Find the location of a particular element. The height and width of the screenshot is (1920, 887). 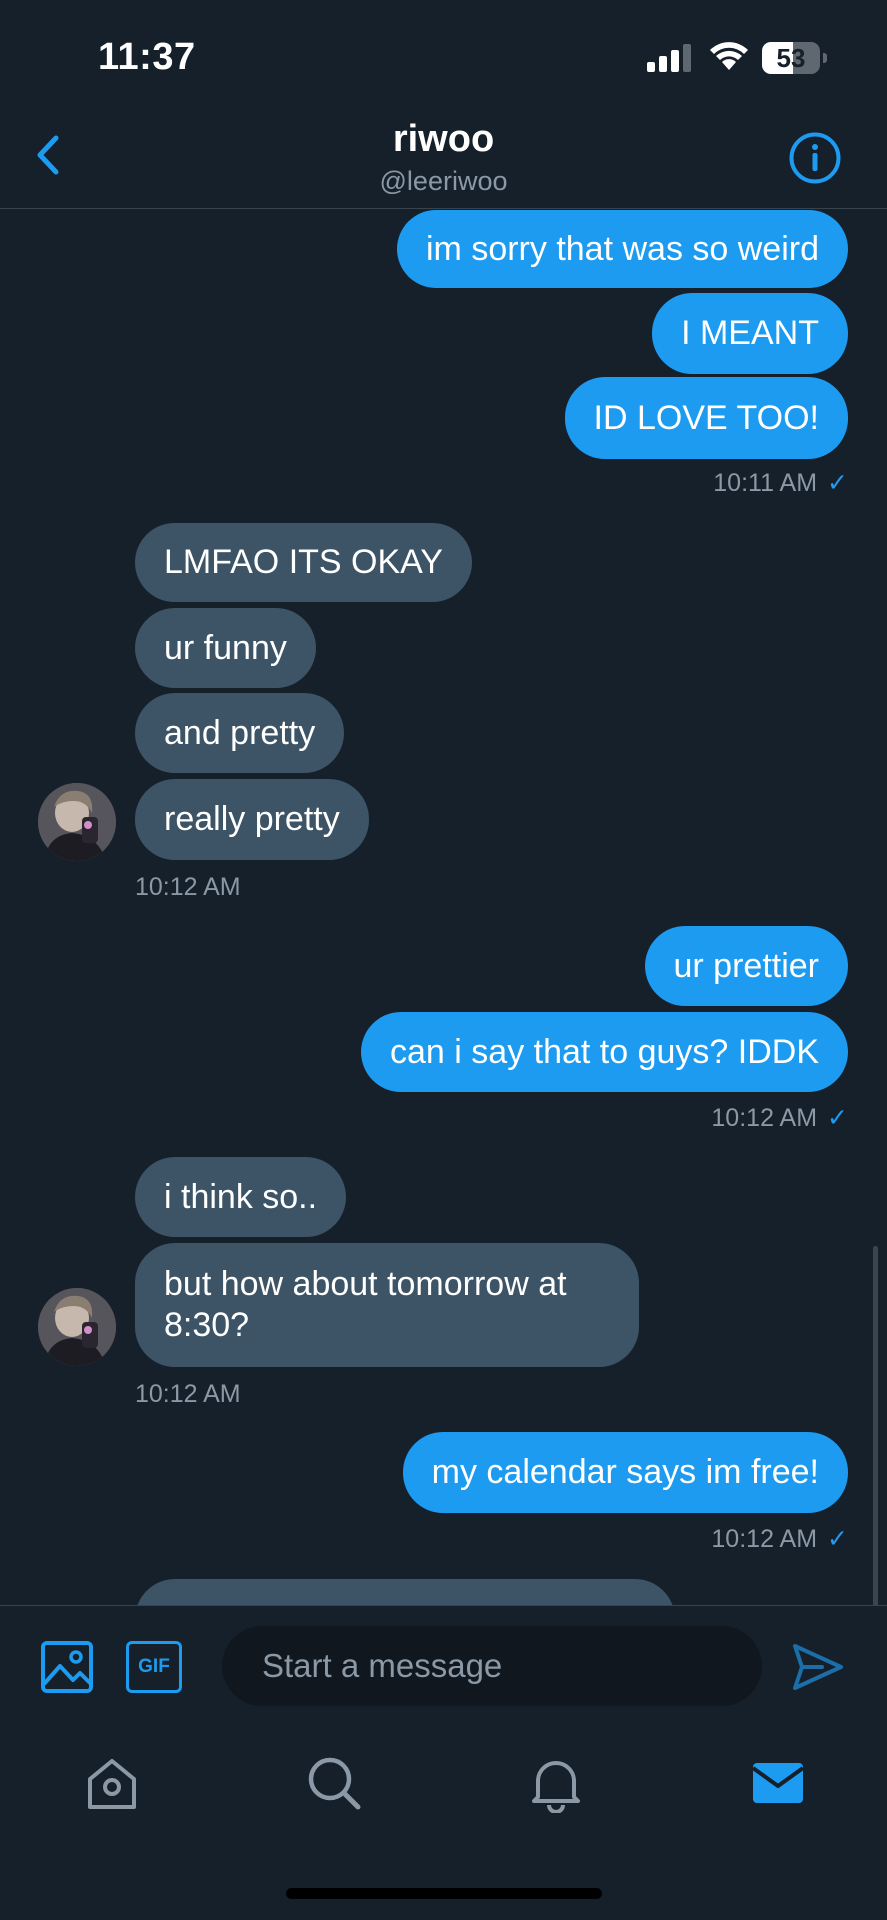

conversation-header: riwoo @leeriwoo is located at coordinates (443, 159).